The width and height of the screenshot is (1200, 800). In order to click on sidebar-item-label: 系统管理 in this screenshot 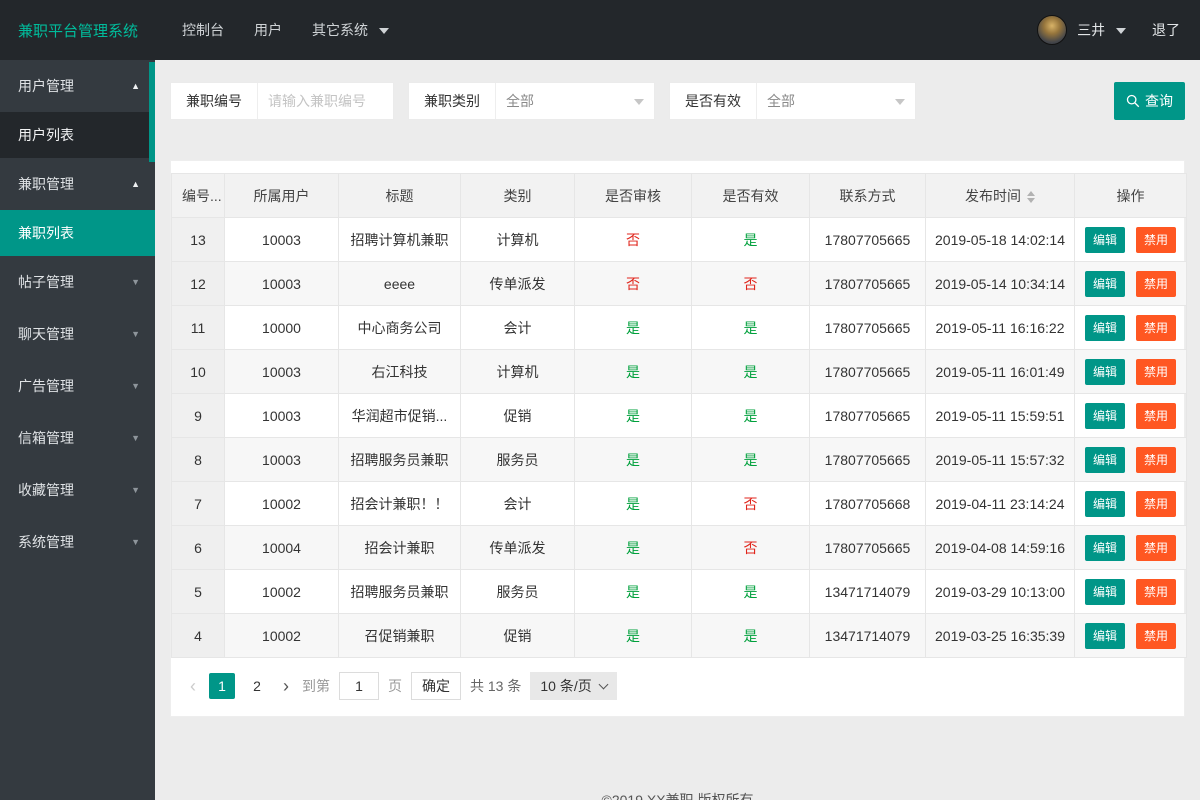, I will do `click(46, 542)`.